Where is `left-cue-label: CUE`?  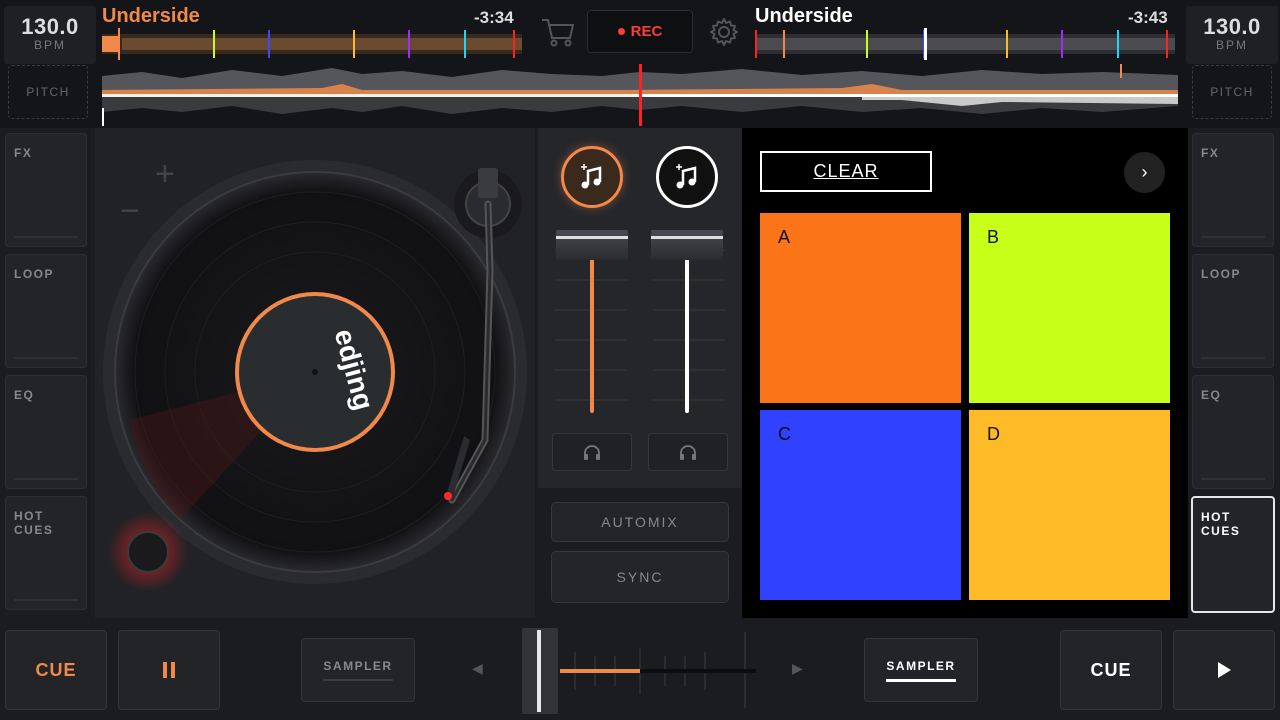
left-cue-label: CUE is located at coordinates (56, 669).